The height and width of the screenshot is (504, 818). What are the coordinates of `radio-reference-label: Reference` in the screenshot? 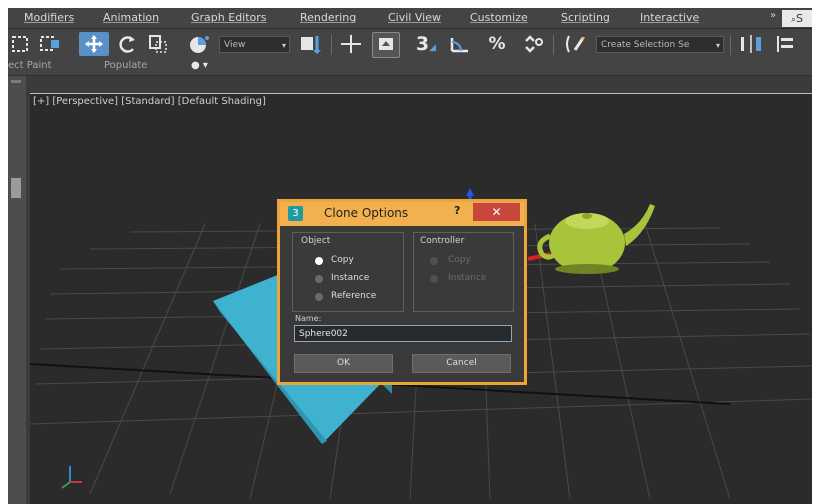 It's located at (353, 296).